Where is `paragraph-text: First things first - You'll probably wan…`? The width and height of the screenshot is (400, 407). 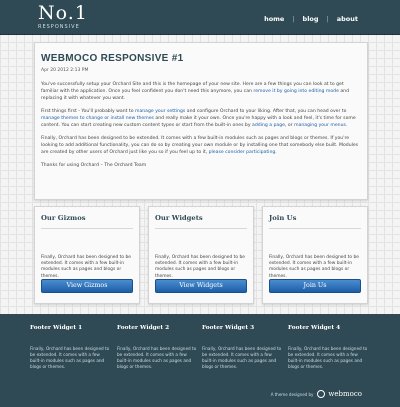 paragraph-text: First things first - You'll probably wan… is located at coordinates (88, 111).